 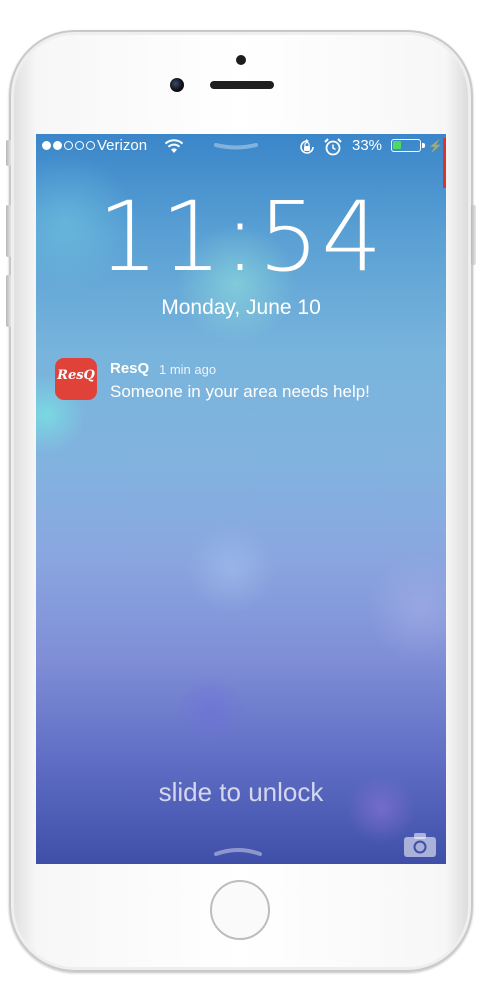 I want to click on wifi-icon, so click(x=174, y=146).